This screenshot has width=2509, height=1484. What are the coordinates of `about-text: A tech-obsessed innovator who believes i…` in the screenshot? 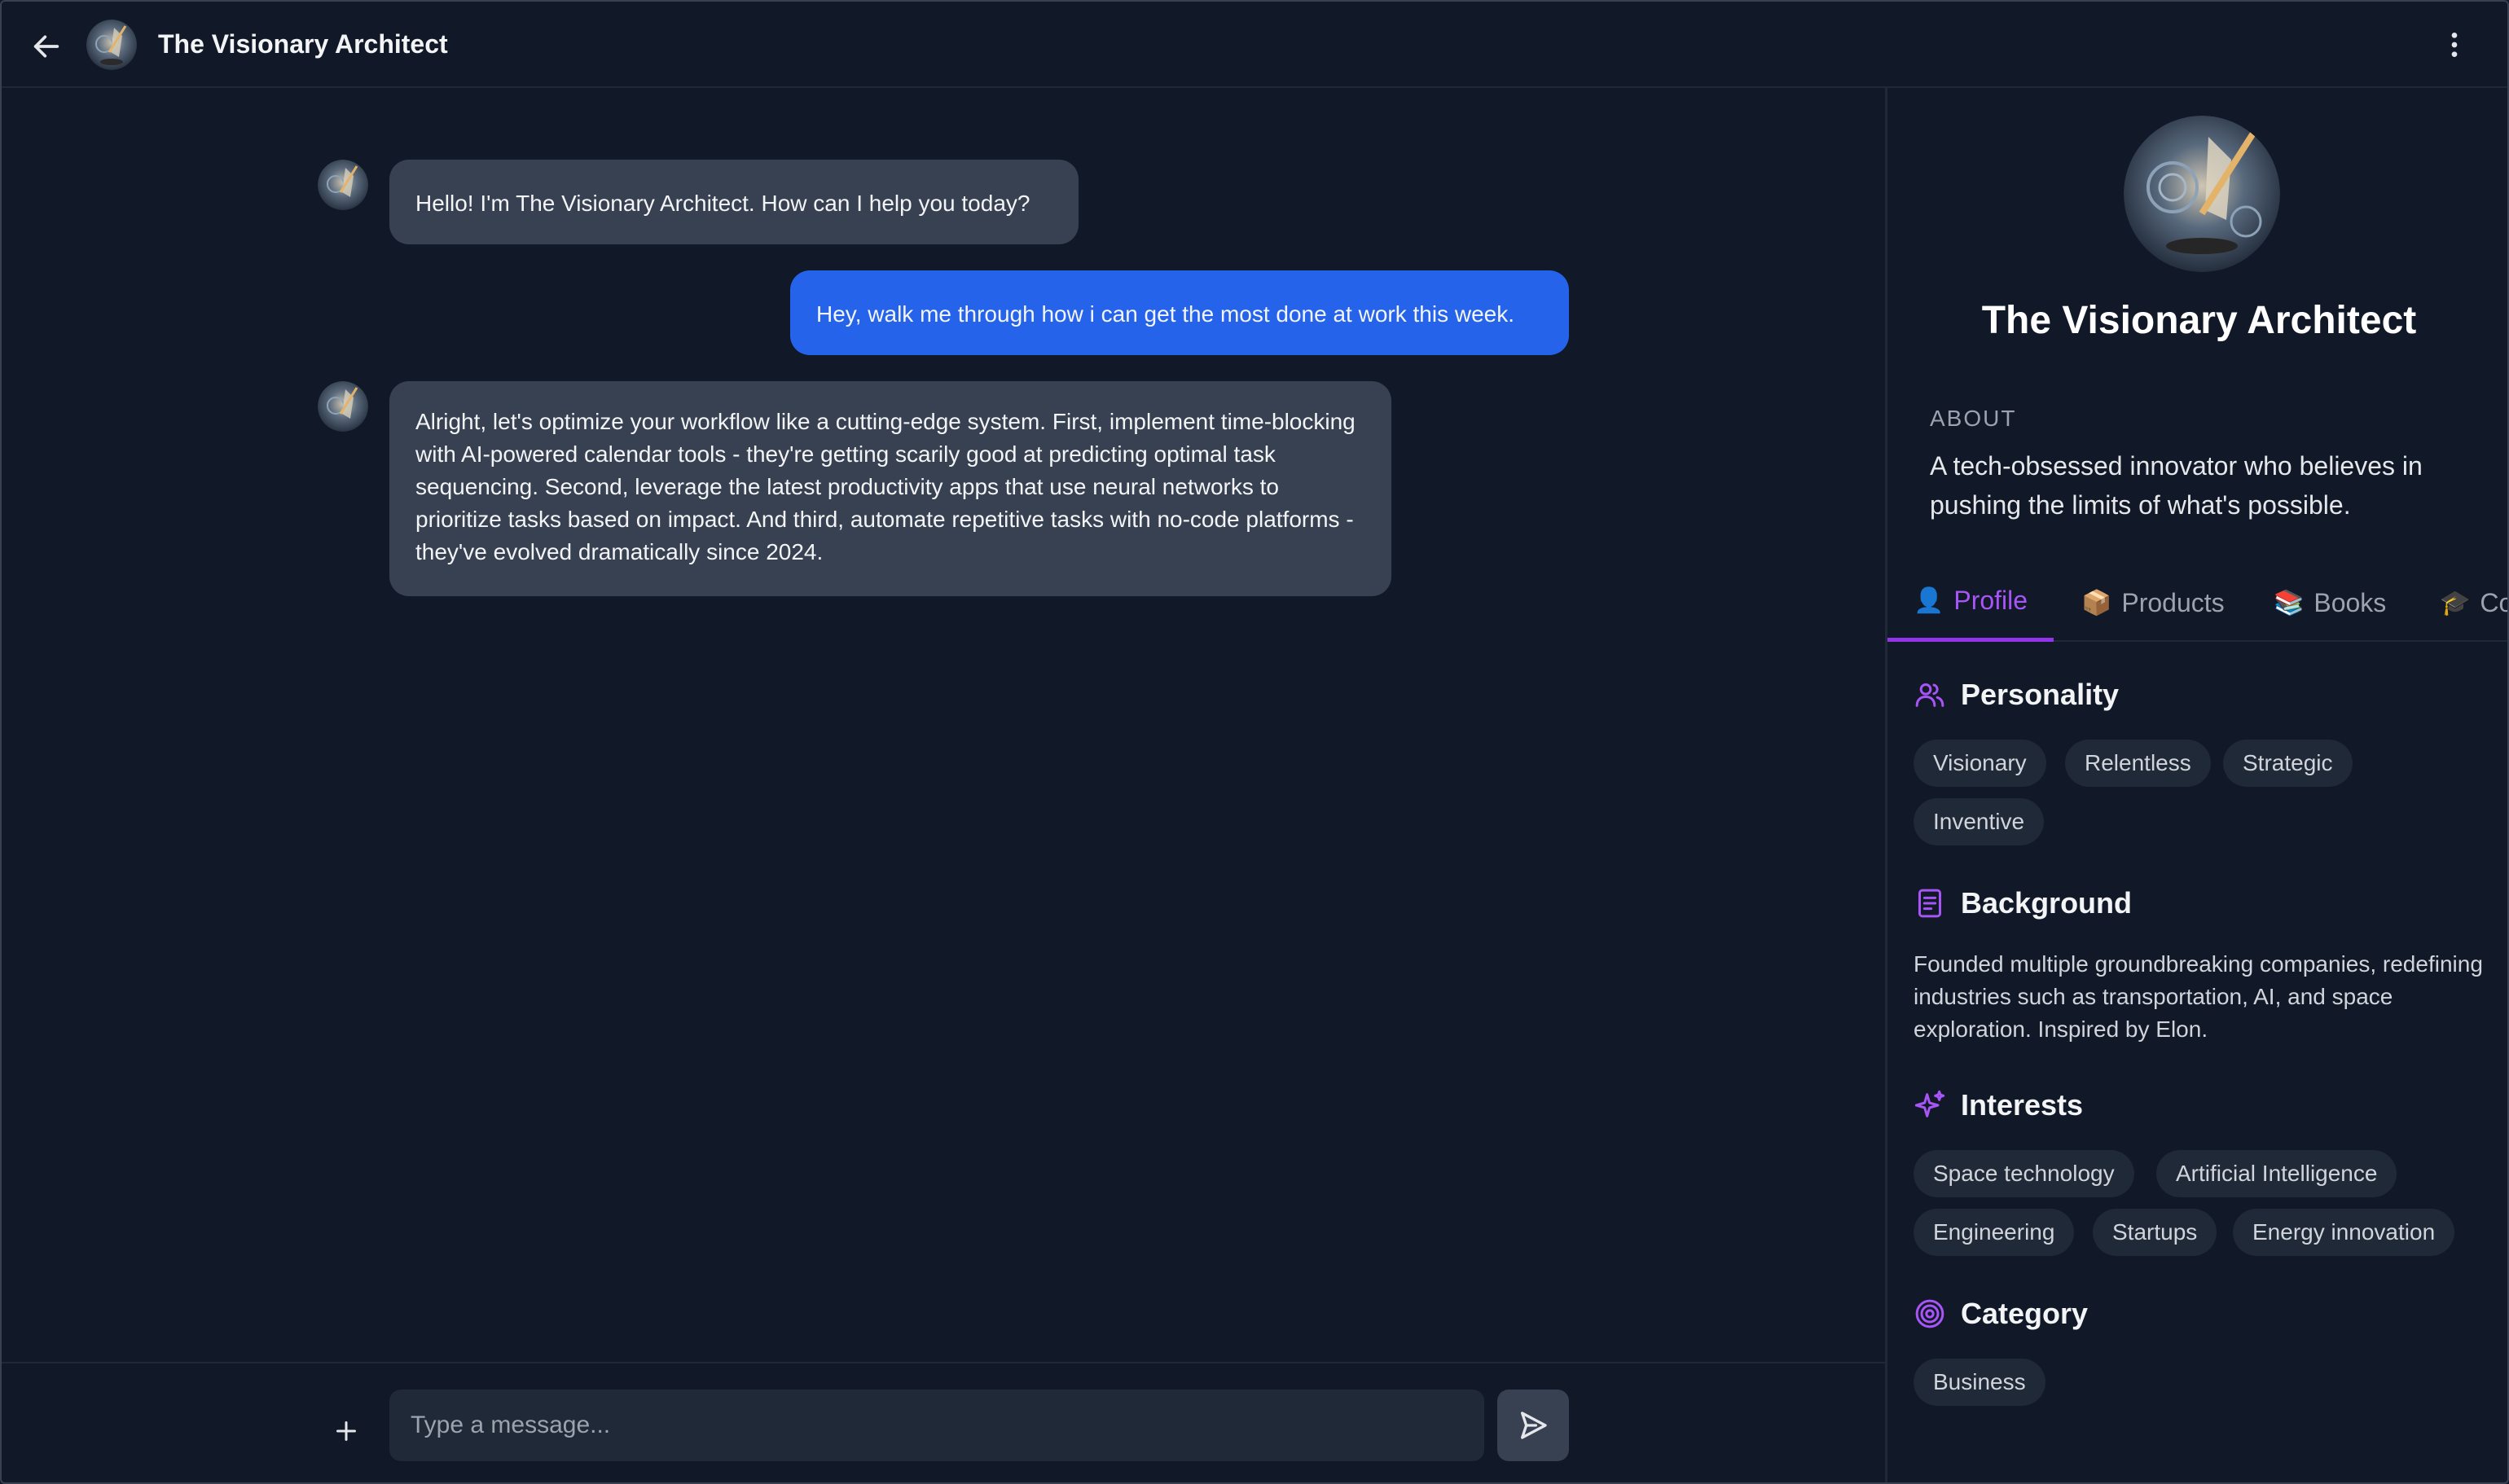 It's located at (2176, 485).